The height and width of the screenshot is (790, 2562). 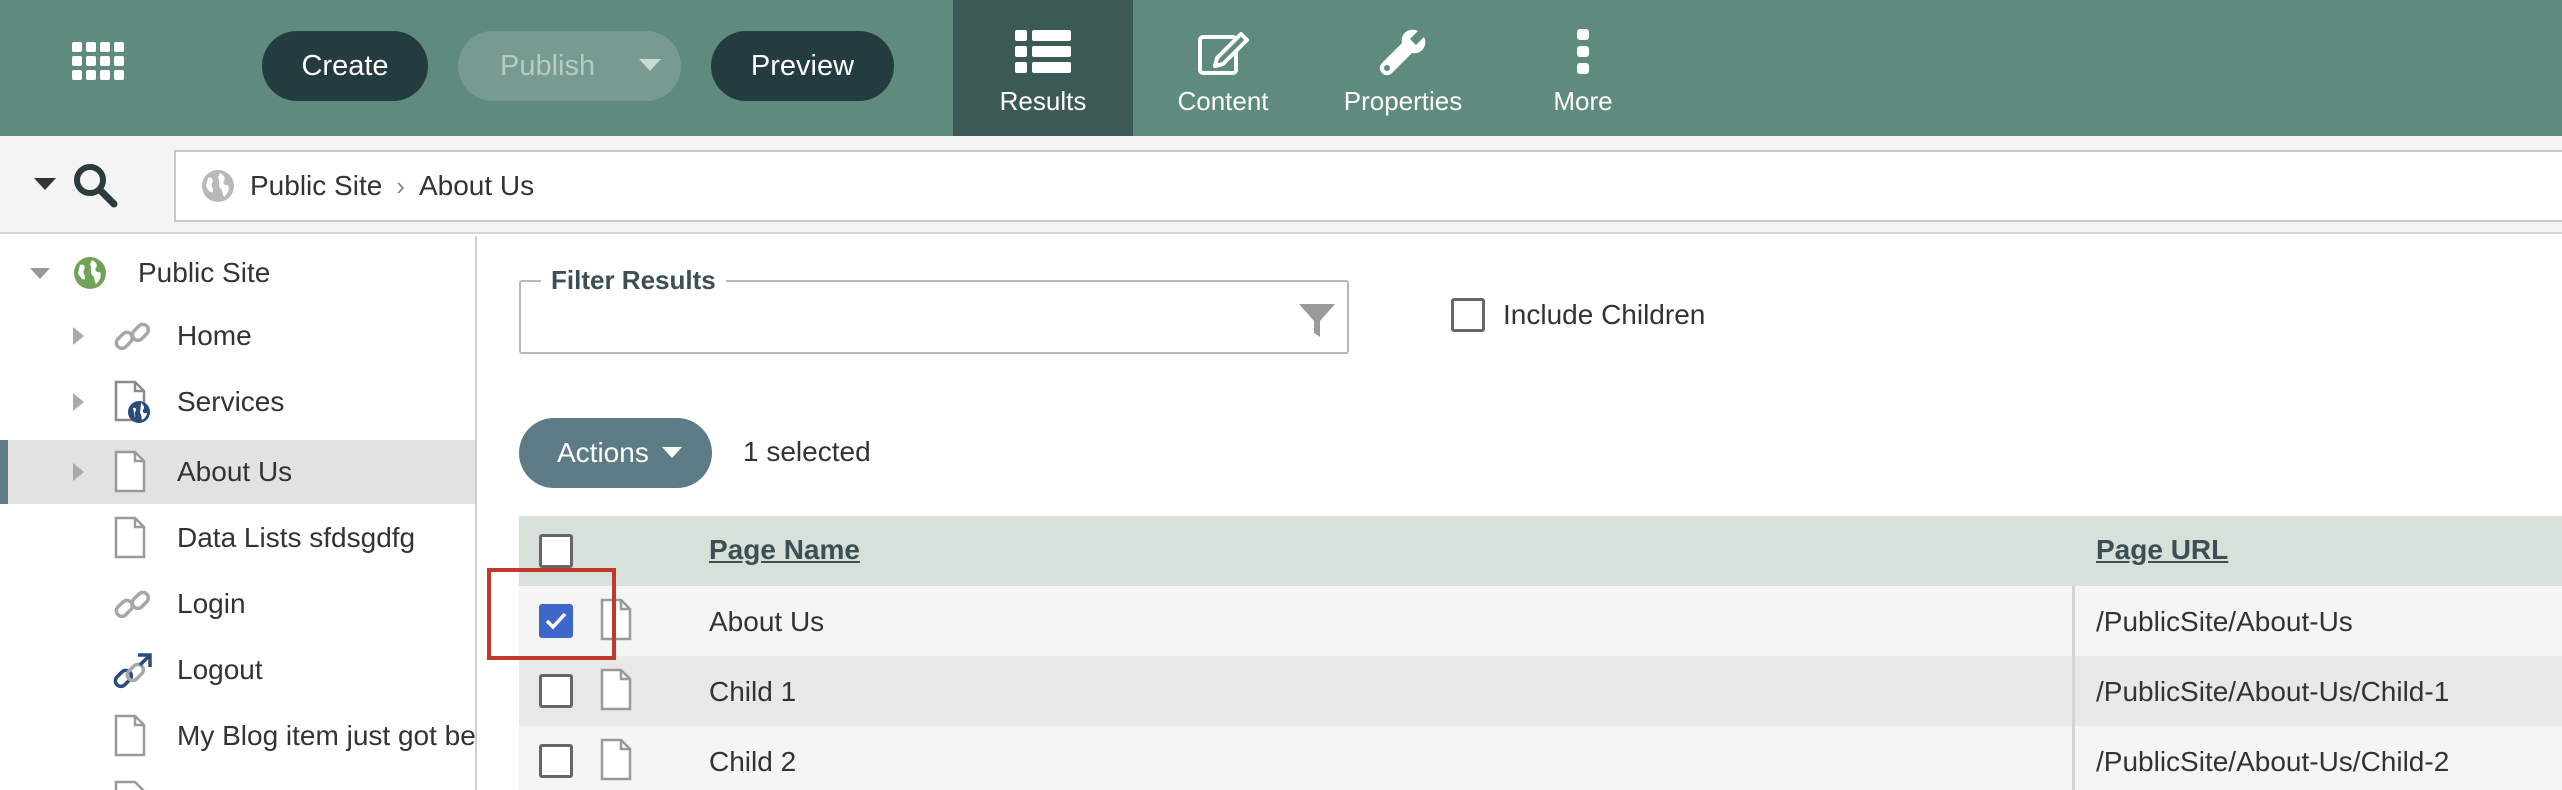 I want to click on page-name-cell: About Us, so click(x=766, y=622).